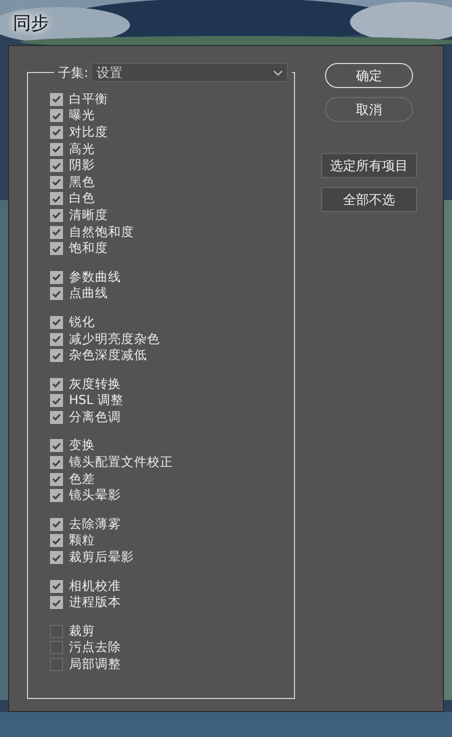  What do you see at coordinates (121, 463) in the screenshot?
I see `checkbox-label: 镜头配置文件校正` at bounding box center [121, 463].